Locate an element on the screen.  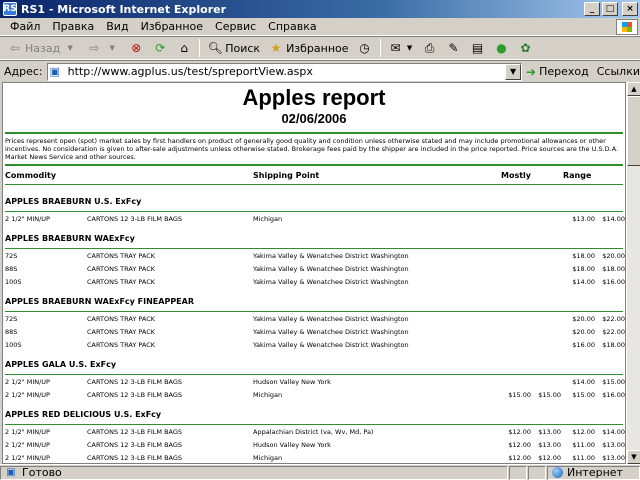
go-button: ➜ Переход is located at coordinates (557, 72).